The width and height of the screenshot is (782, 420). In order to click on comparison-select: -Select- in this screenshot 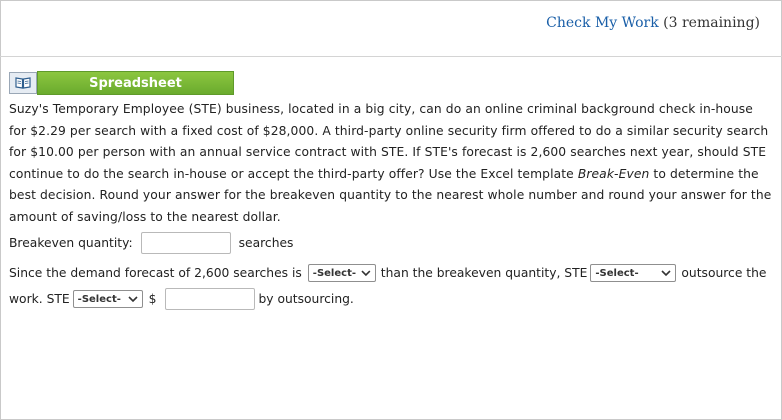, I will do `click(341, 273)`.